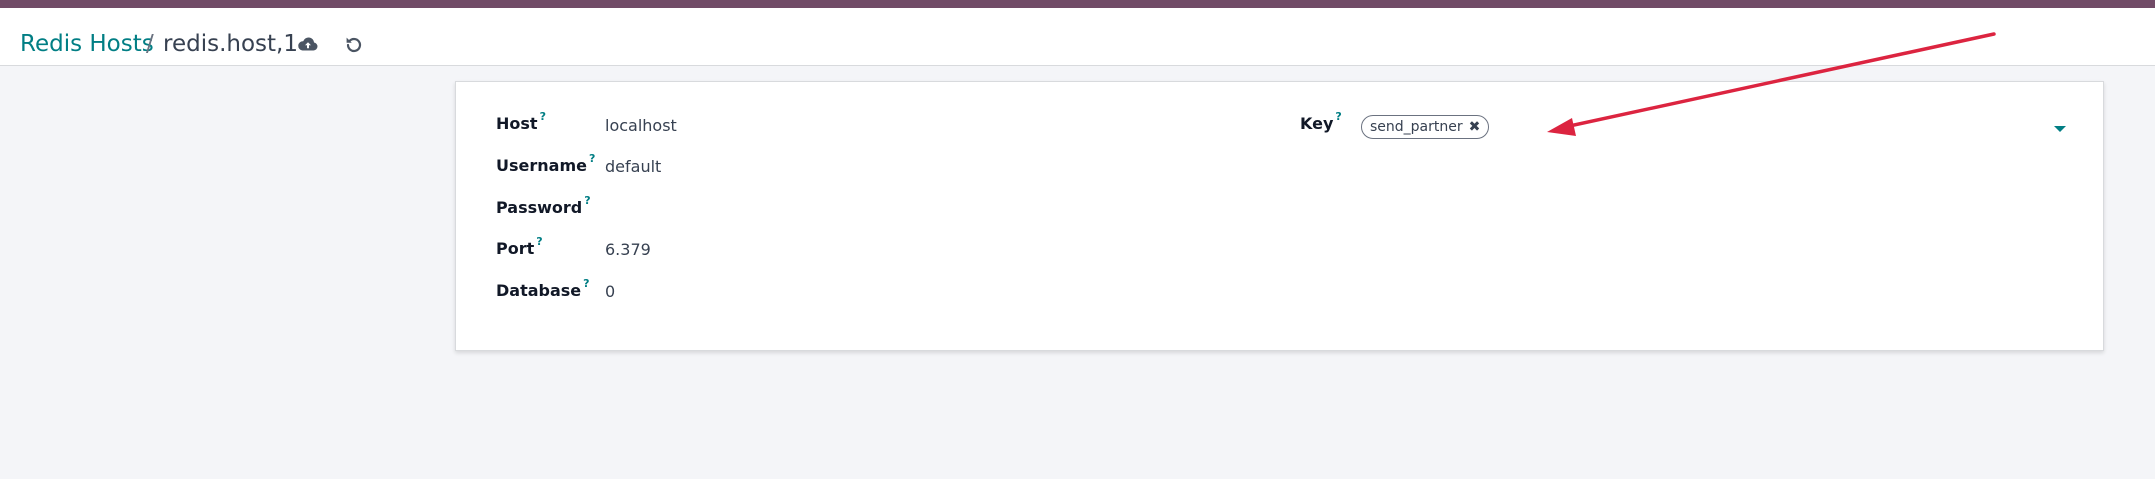 The width and height of the screenshot is (2155, 479). I want to click on database-field: 0, so click(610, 291).